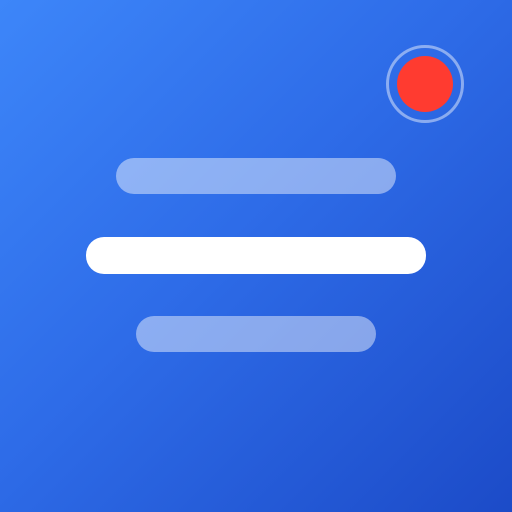  Describe the element at coordinates (256, 176) in the screenshot. I see `text-line-top` at that location.